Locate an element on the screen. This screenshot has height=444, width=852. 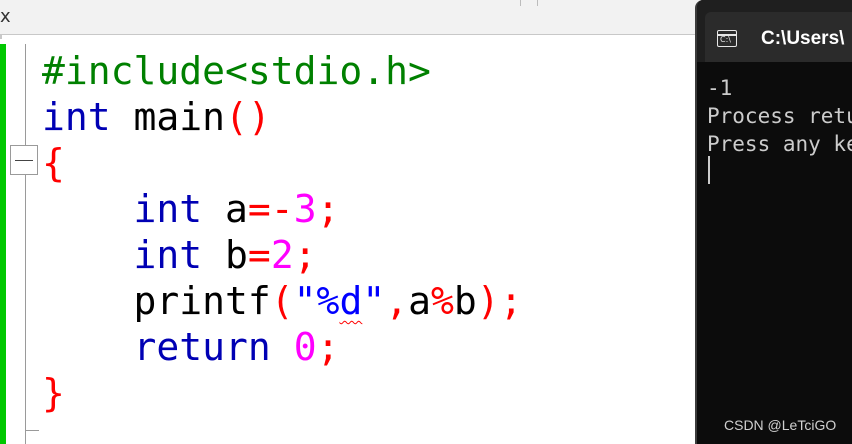
code-token: " is located at coordinates (374, 301).